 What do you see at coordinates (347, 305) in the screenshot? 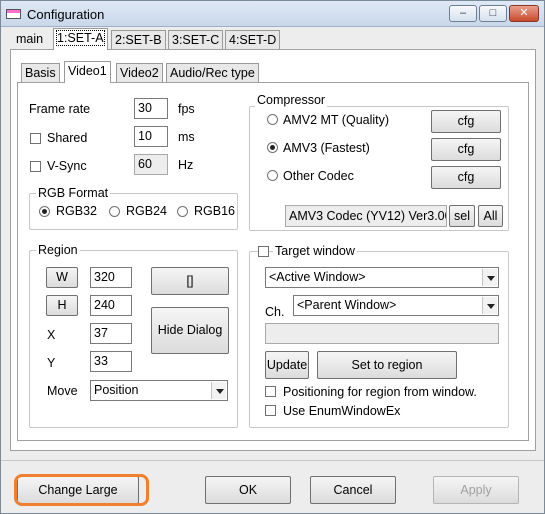
I see `child-window-select-value: <Parent Window>` at bounding box center [347, 305].